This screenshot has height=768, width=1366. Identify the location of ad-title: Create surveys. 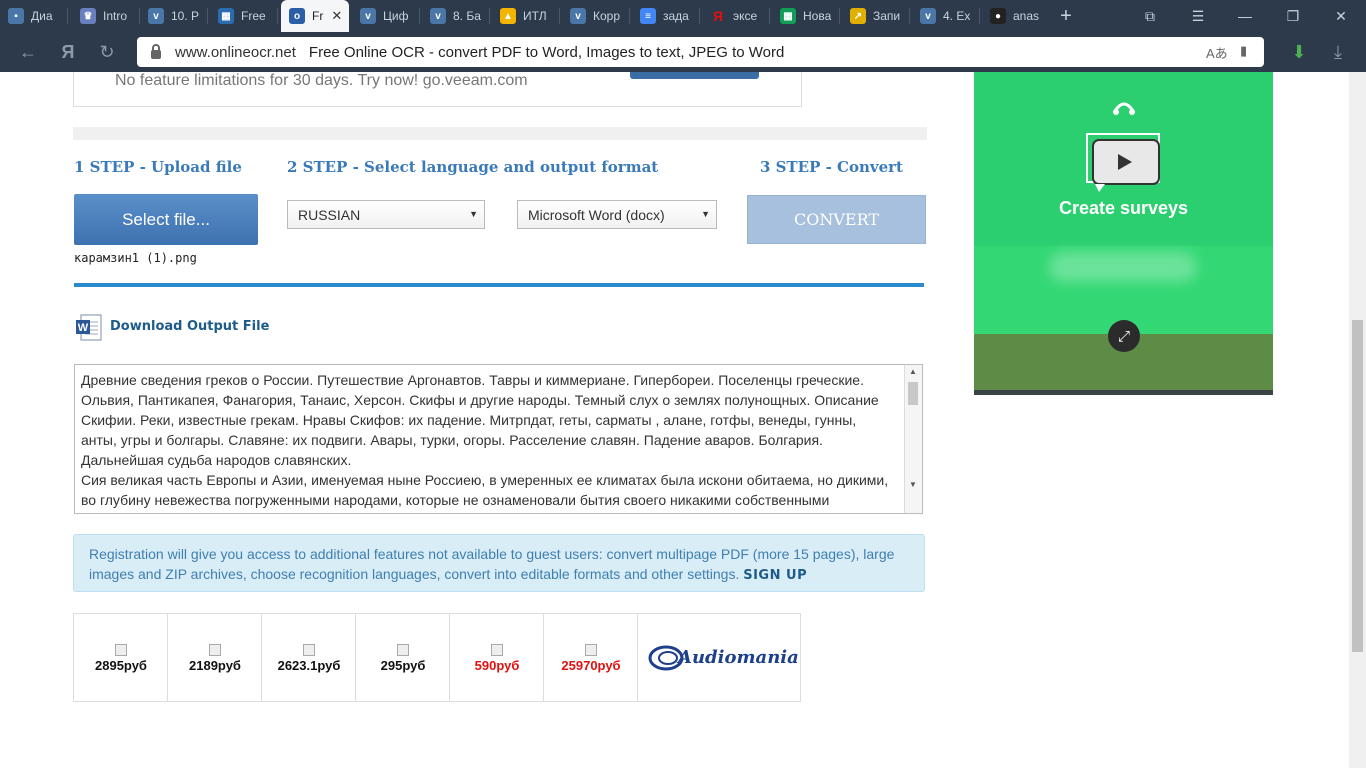
(1123, 208).